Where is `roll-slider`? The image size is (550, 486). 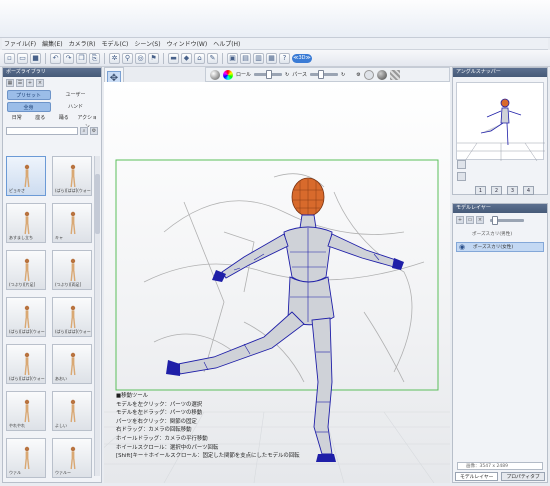
roll-slider is located at coordinates (268, 74).